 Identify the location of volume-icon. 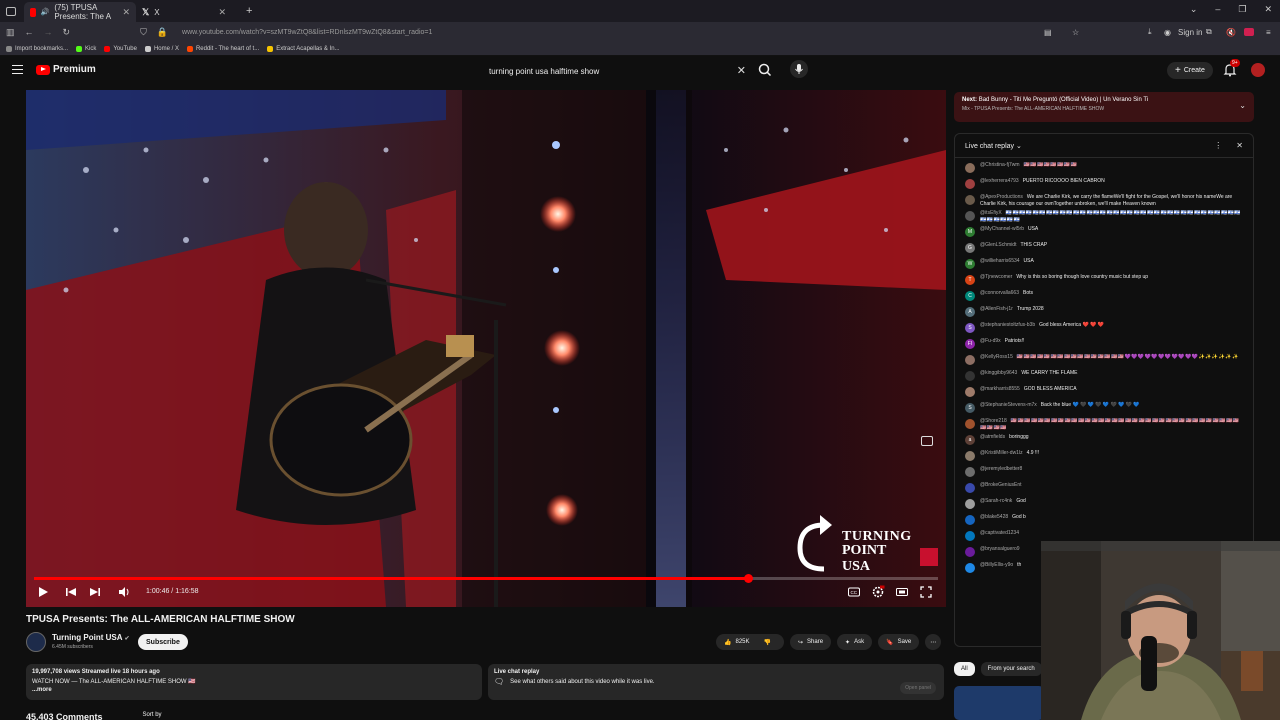
(124, 592).